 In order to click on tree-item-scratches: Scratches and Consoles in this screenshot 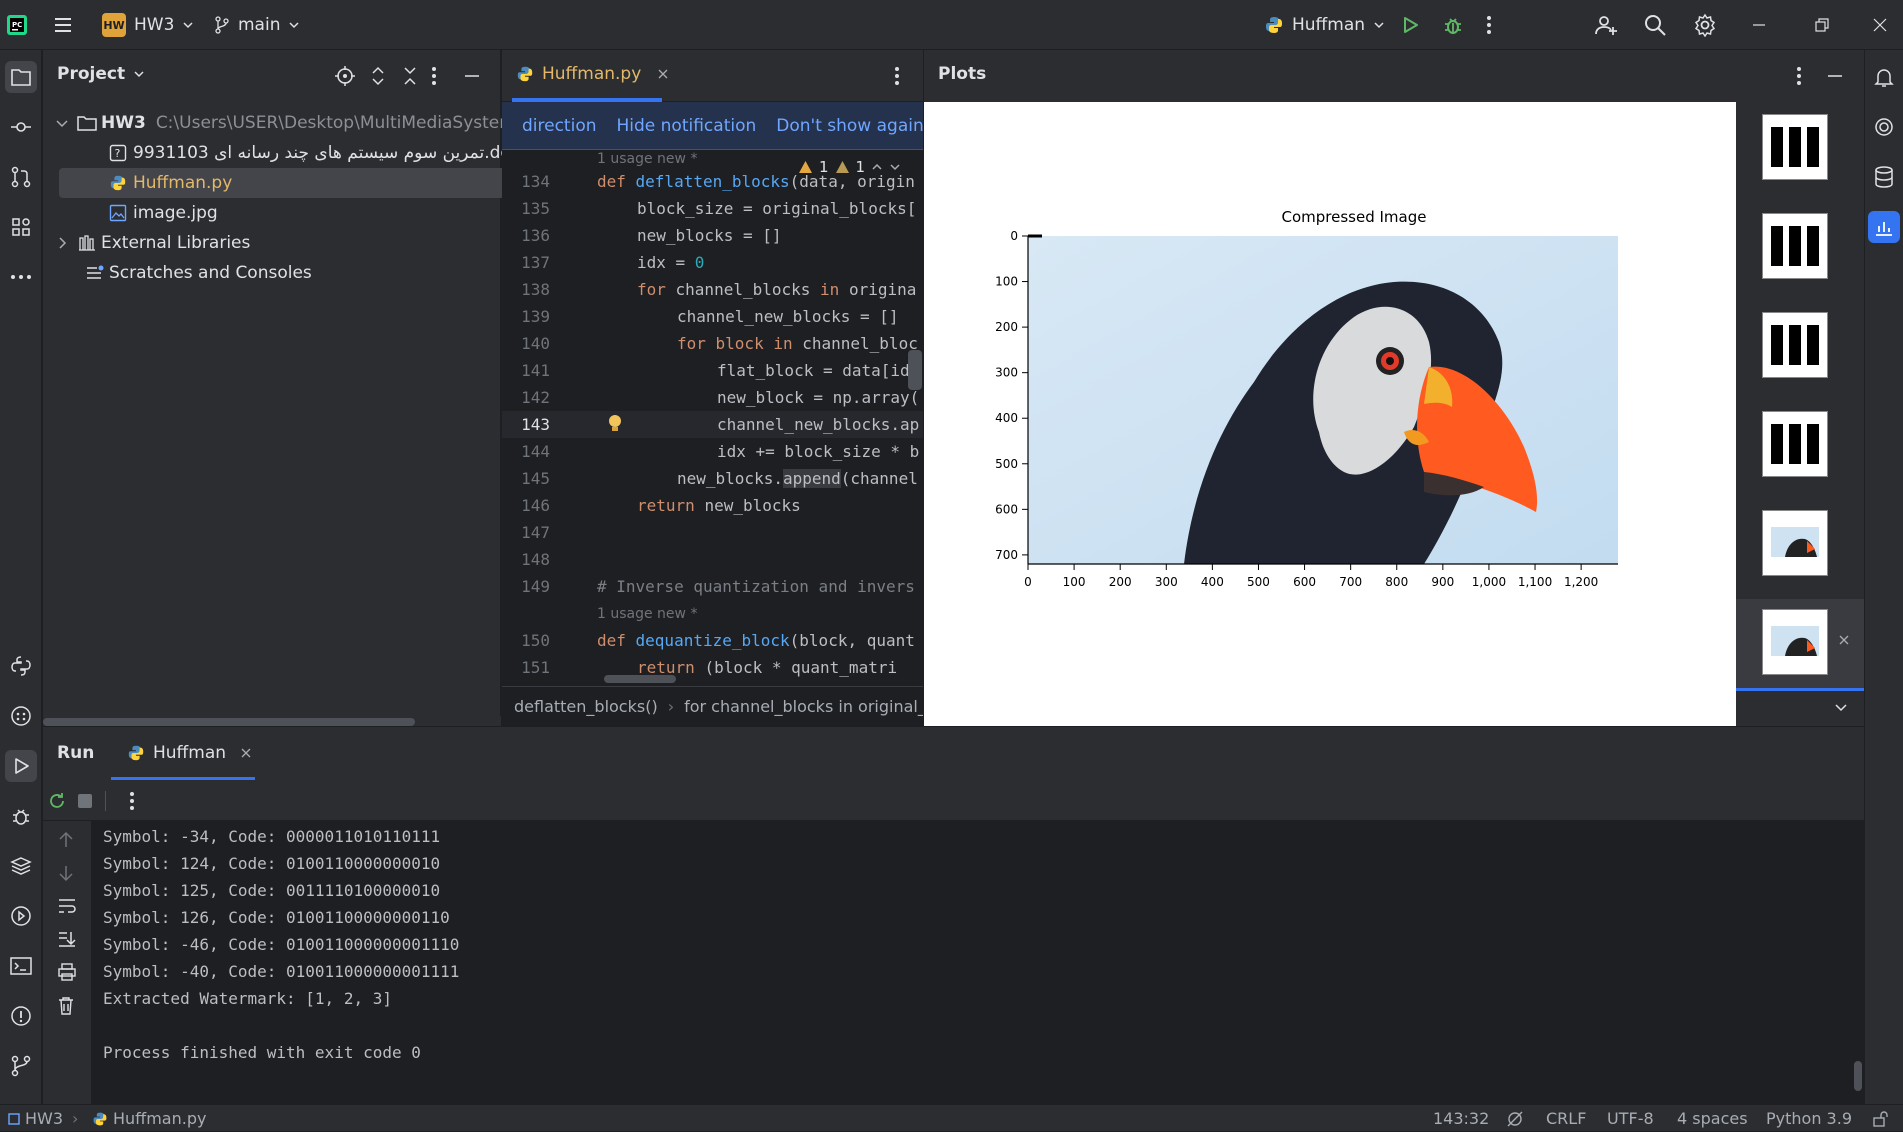, I will do `click(198, 273)`.